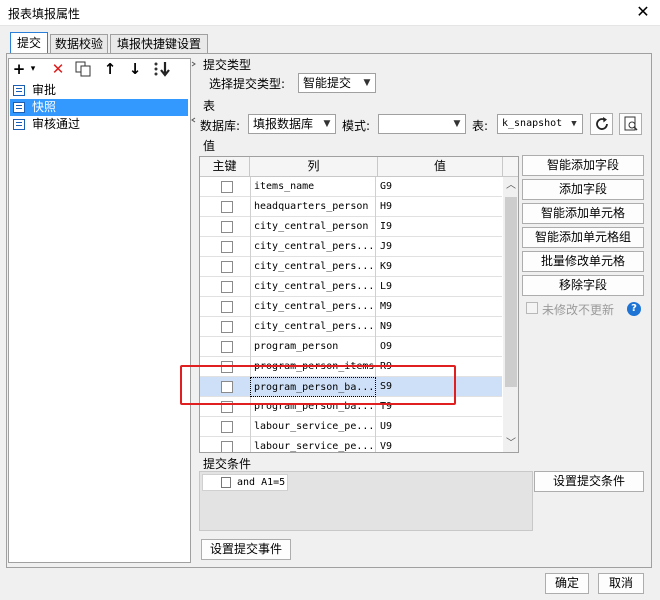  What do you see at coordinates (313, 227) in the screenshot?
I see `column-cell: city_central_person` at bounding box center [313, 227].